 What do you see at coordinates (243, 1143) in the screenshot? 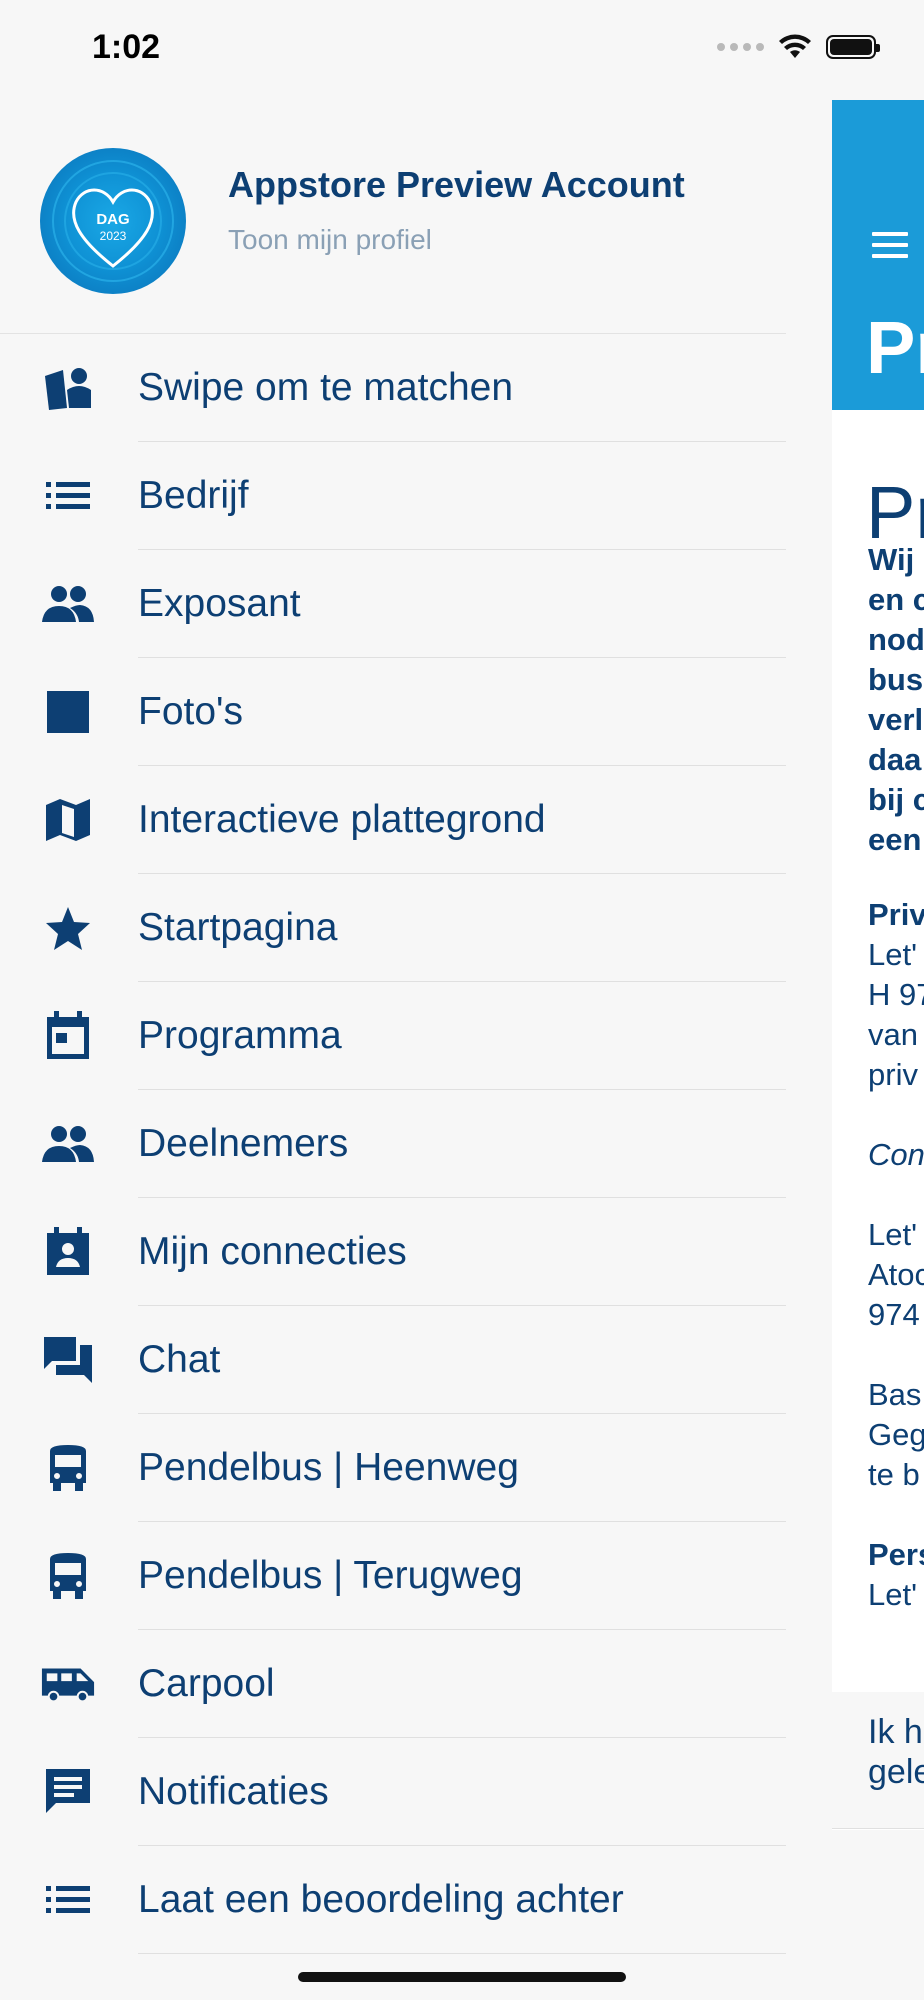
I see `menu-item-label: Deelnemers` at bounding box center [243, 1143].